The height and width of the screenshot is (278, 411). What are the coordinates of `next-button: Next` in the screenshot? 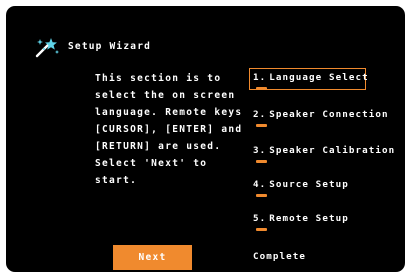 It's located at (152, 257).